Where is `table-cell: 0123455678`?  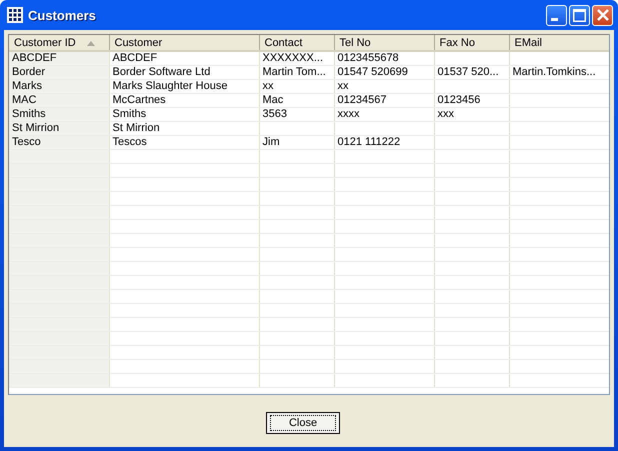 table-cell: 0123455678 is located at coordinates (368, 58).